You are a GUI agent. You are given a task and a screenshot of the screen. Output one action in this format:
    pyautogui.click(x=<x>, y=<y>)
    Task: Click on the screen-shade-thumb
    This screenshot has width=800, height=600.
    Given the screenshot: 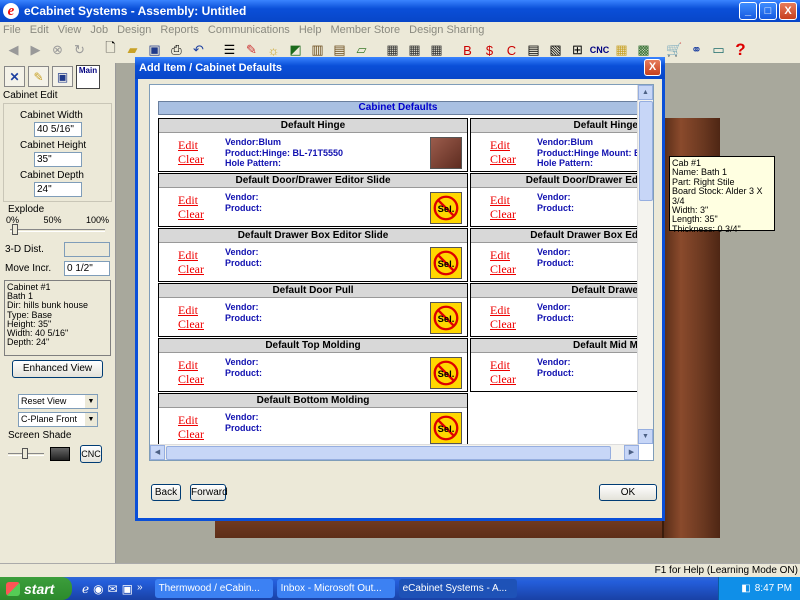 What is the action you would take?
    pyautogui.click(x=25, y=453)
    